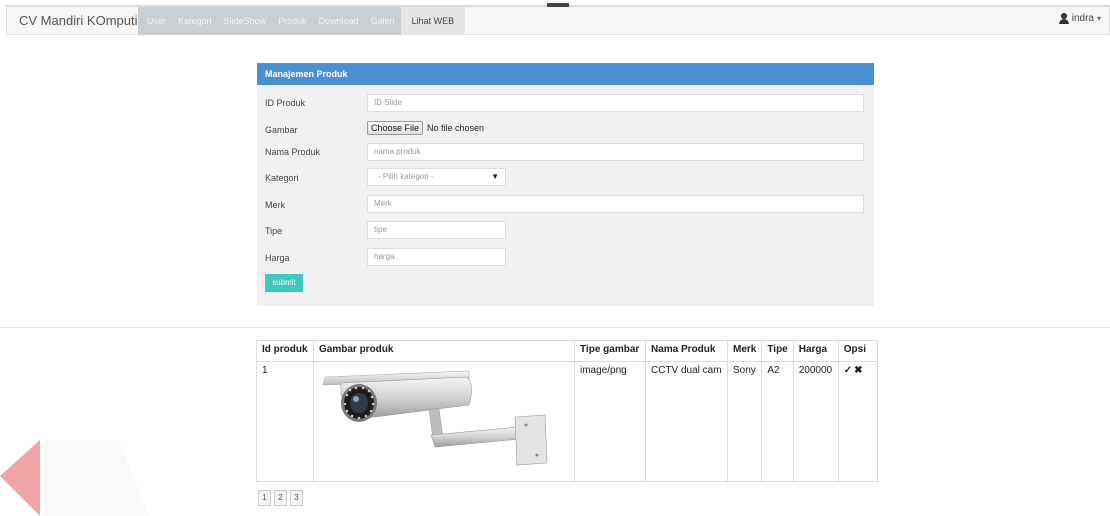  I want to click on id-produk-input: ID Slide, so click(615, 103).